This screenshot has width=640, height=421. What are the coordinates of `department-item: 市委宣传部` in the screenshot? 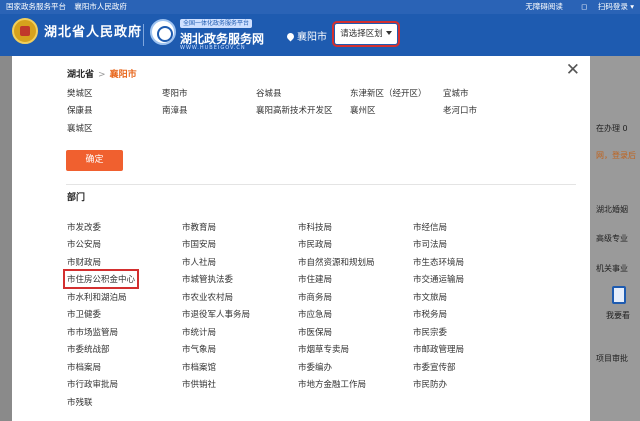 It's located at (434, 367).